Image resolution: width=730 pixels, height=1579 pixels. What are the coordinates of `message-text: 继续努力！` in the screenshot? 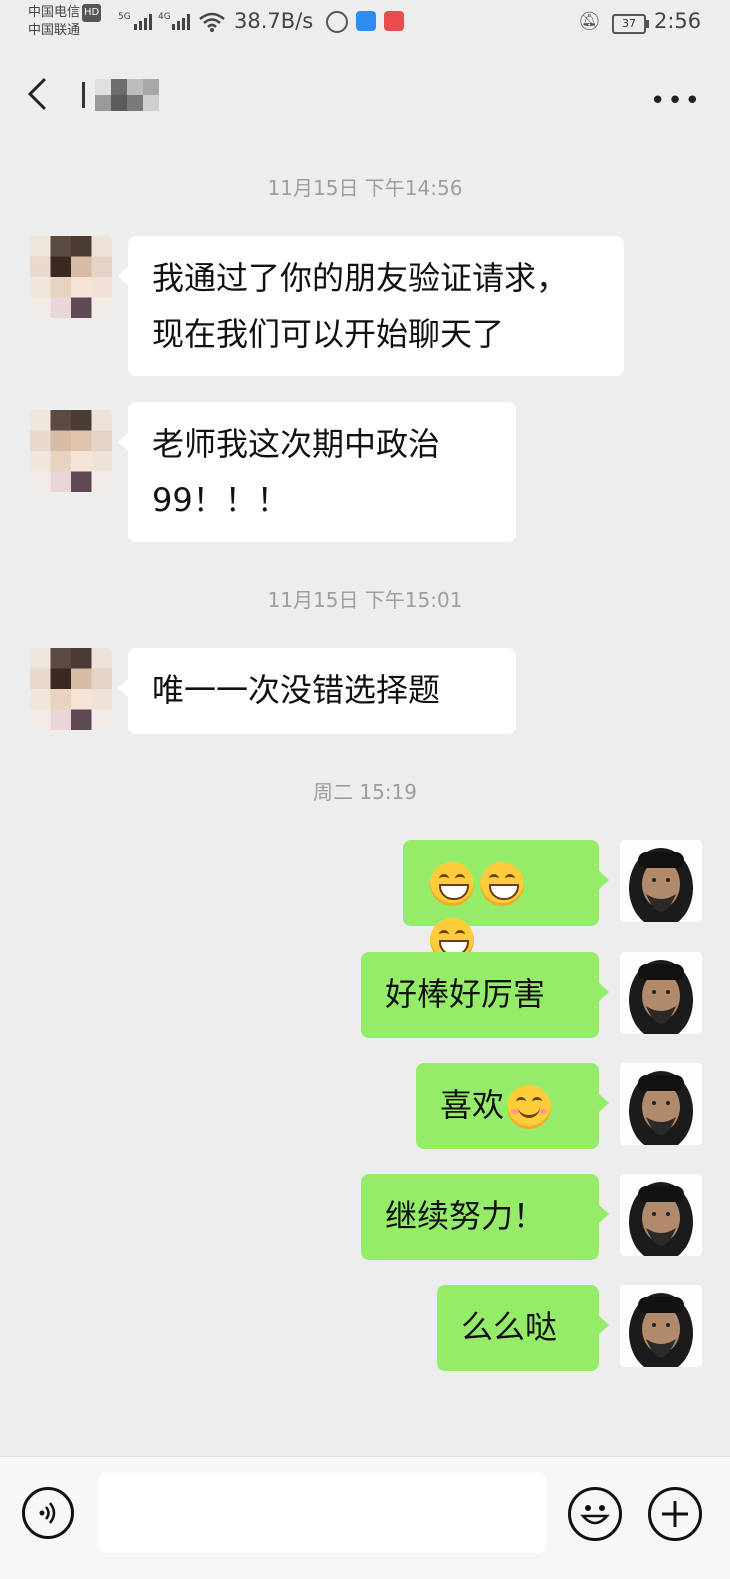 It's located at (465, 1216).